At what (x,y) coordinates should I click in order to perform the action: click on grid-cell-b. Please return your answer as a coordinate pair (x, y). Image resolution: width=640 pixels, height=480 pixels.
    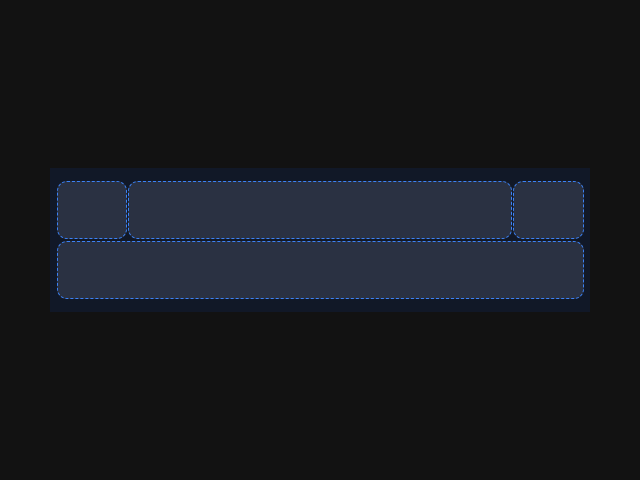
    Looking at the image, I should click on (320, 210).